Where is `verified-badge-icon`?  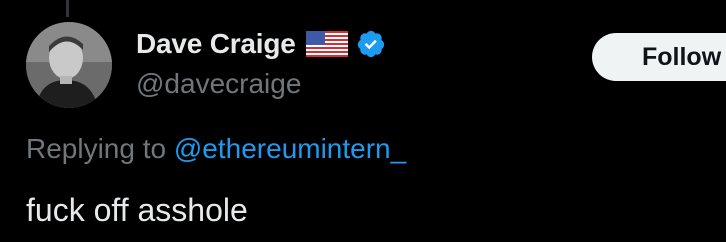 verified-badge-icon is located at coordinates (371, 44).